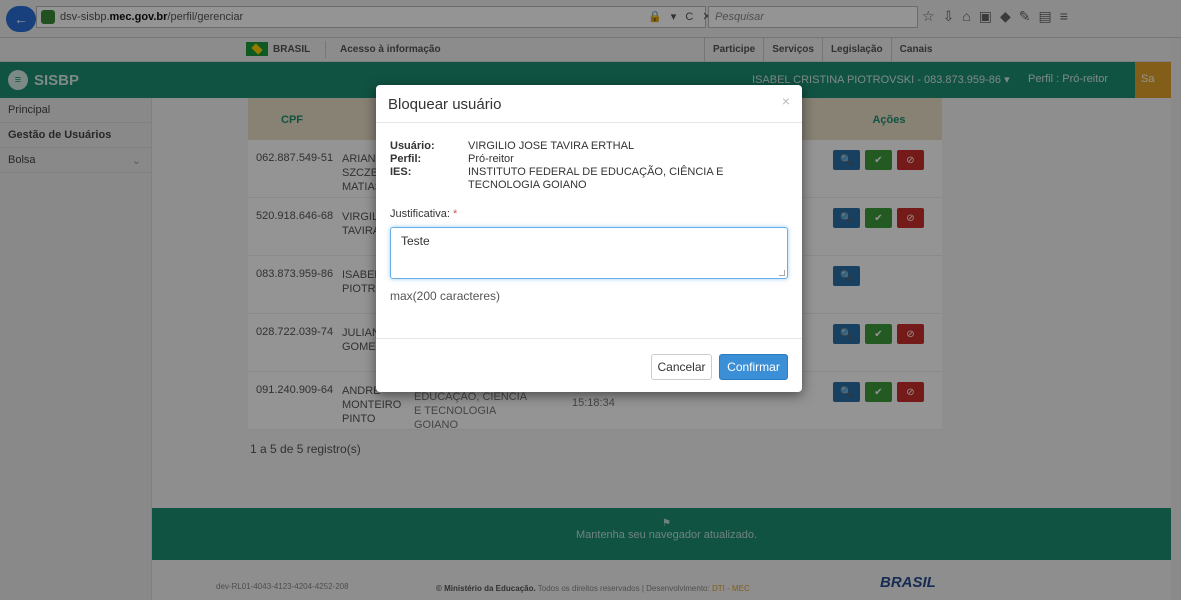 Image resolution: width=1181 pixels, height=600 pixels. What do you see at coordinates (782, 273) in the screenshot?
I see `resize-grip-icon` at bounding box center [782, 273].